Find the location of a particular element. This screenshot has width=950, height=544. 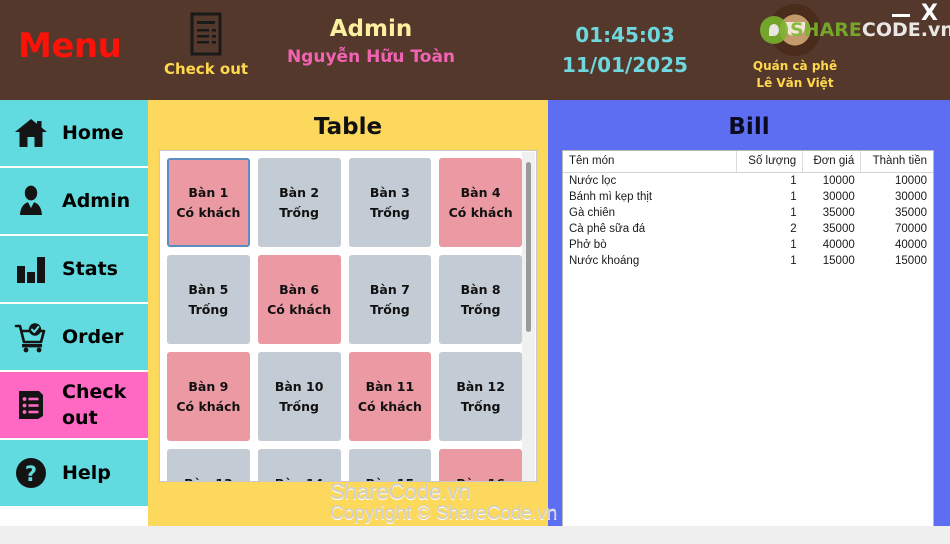

clock-block: 01:45:03 11/01/2025 is located at coordinates (625, 50).